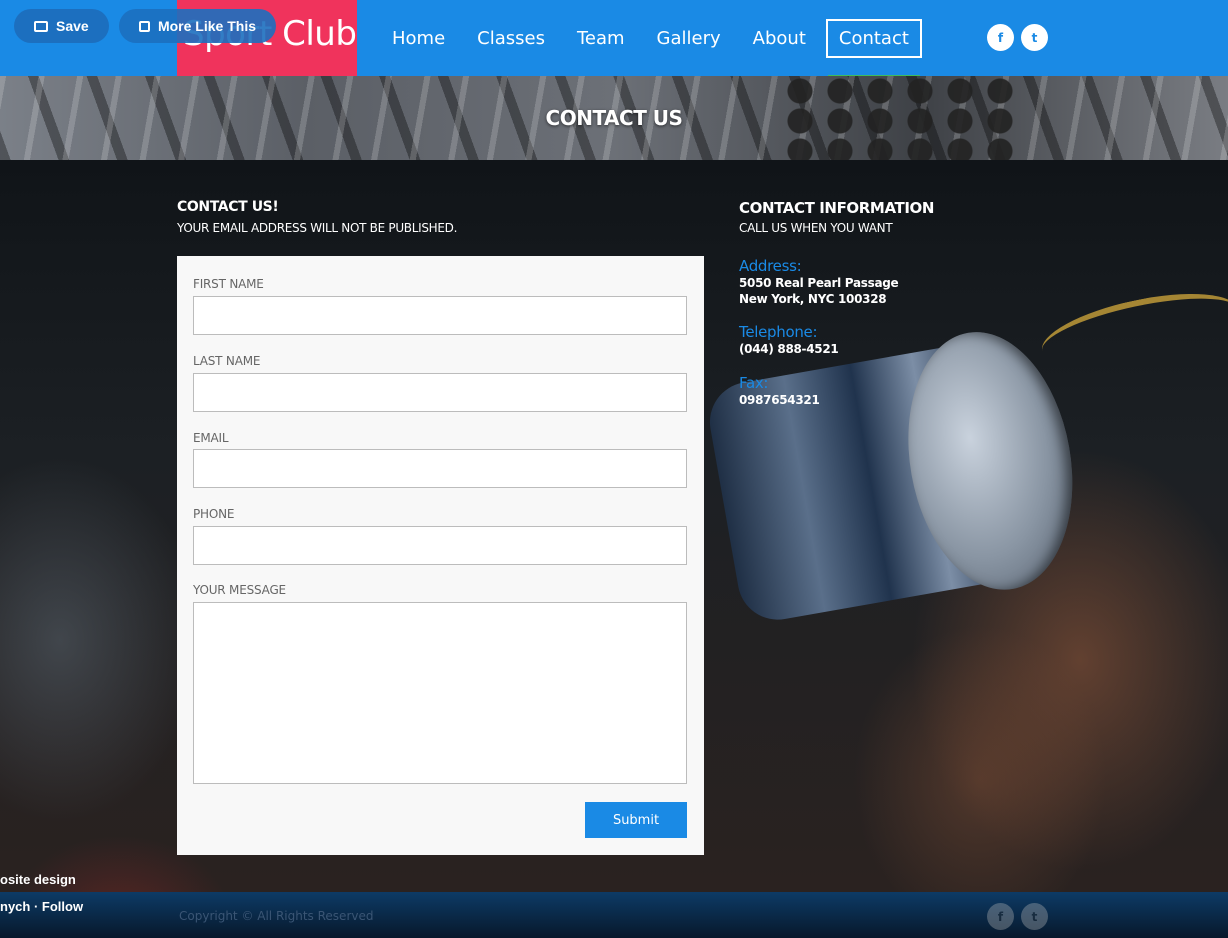 This screenshot has width=1228, height=938. What do you see at coordinates (214, 514) in the screenshot?
I see `phone-label: PHONE` at bounding box center [214, 514].